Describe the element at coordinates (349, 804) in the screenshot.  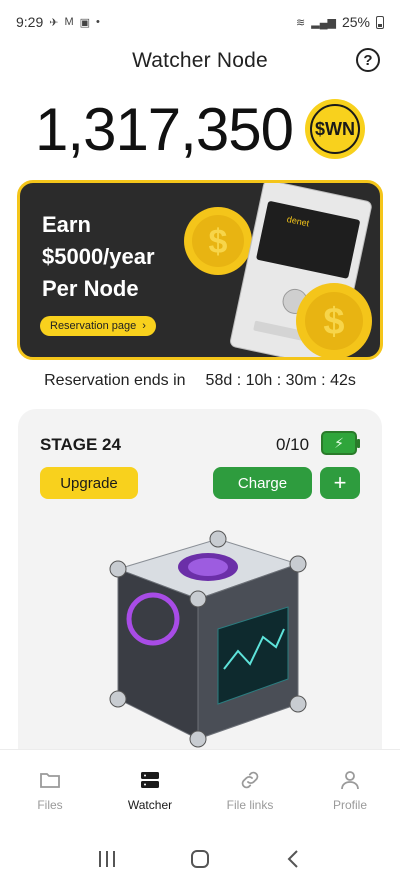
I see `nav-label-profile: Profile` at that location.